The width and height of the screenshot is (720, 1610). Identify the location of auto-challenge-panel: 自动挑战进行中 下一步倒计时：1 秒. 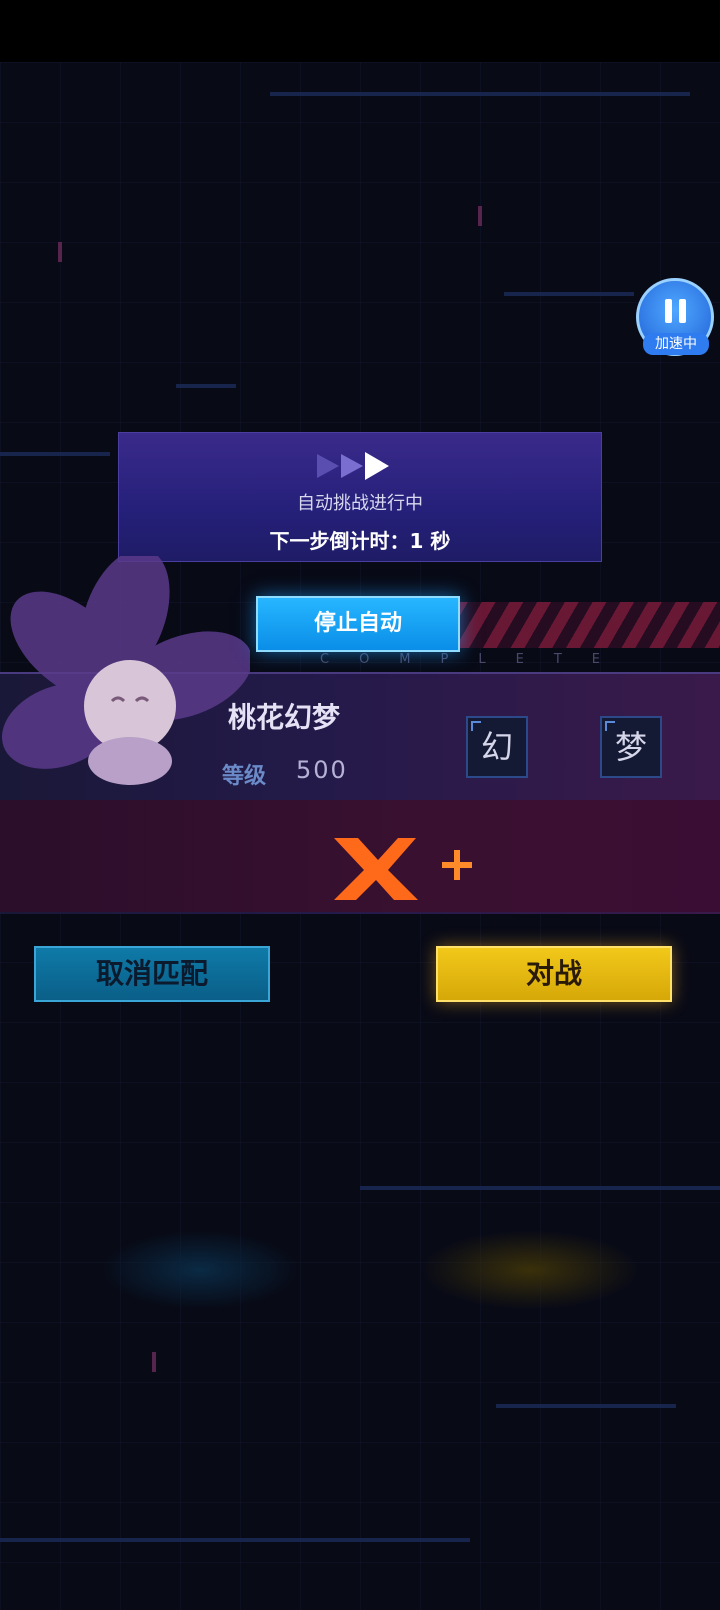
(360, 497).